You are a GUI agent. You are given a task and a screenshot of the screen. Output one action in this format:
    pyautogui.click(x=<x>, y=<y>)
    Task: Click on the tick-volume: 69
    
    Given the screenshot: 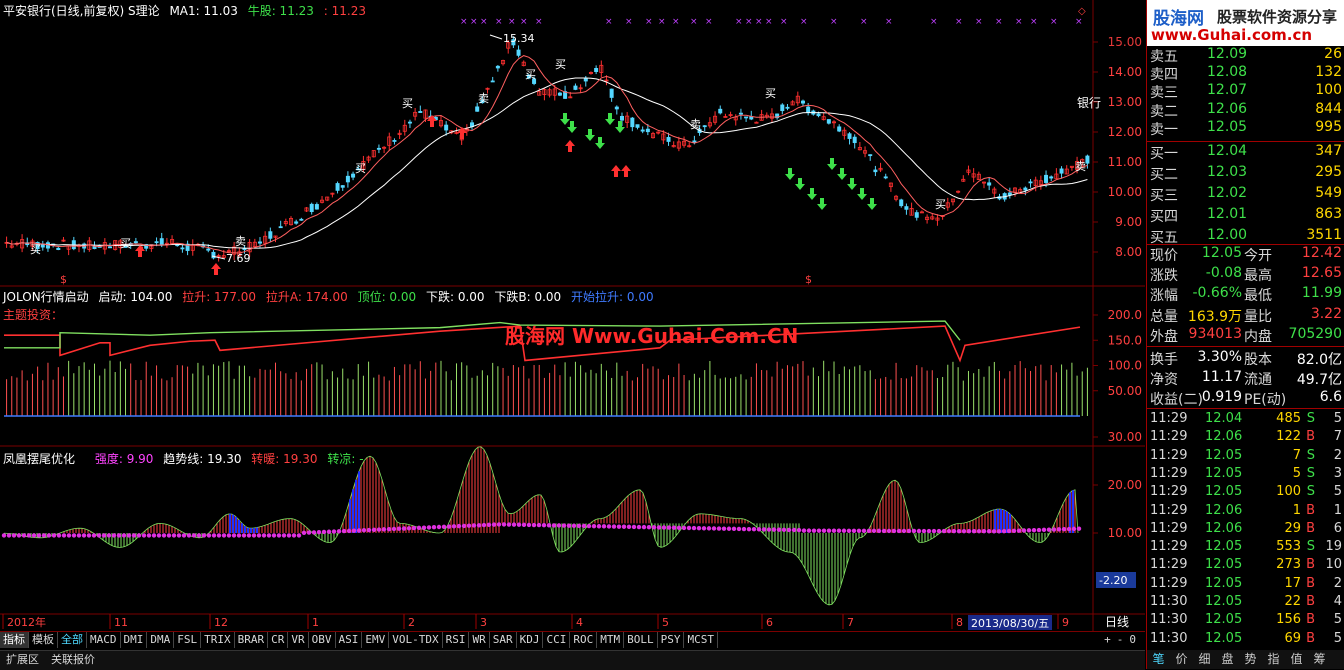 What is the action you would take?
    pyautogui.click(x=1292, y=638)
    